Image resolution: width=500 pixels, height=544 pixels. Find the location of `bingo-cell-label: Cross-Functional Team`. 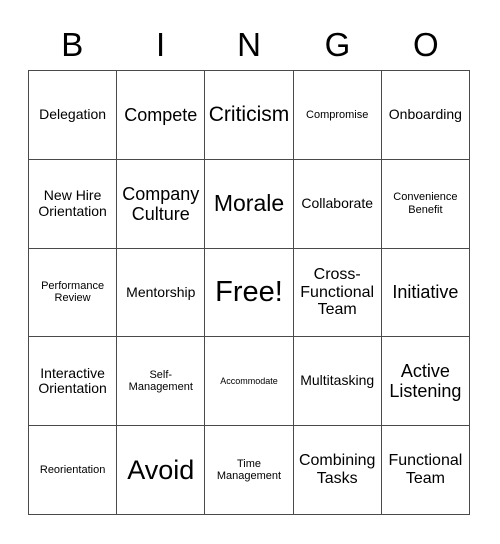

bingo-cell-label: Cross-Functional Team is located at coordinates (337, 292).